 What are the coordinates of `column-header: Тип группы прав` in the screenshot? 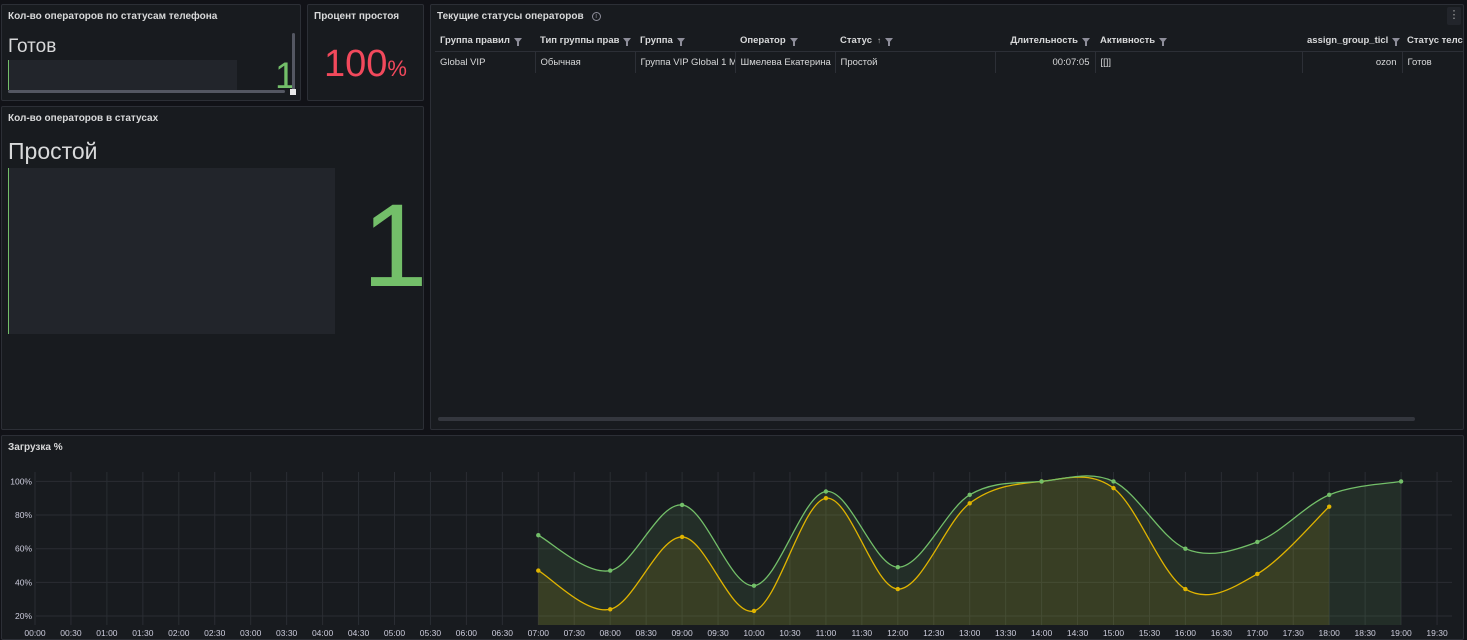 It's located at (585, 41).